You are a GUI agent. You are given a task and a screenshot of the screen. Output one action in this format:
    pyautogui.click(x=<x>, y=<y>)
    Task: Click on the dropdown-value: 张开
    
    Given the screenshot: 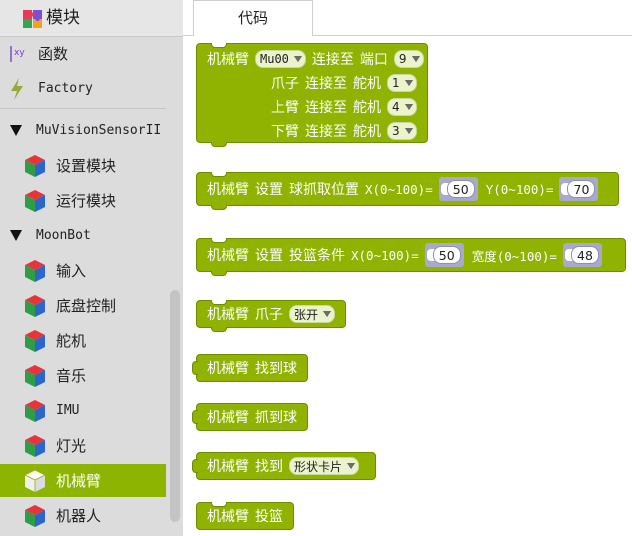 What is the action you would take?
    pyautogui.click(x=306, y=314)
    